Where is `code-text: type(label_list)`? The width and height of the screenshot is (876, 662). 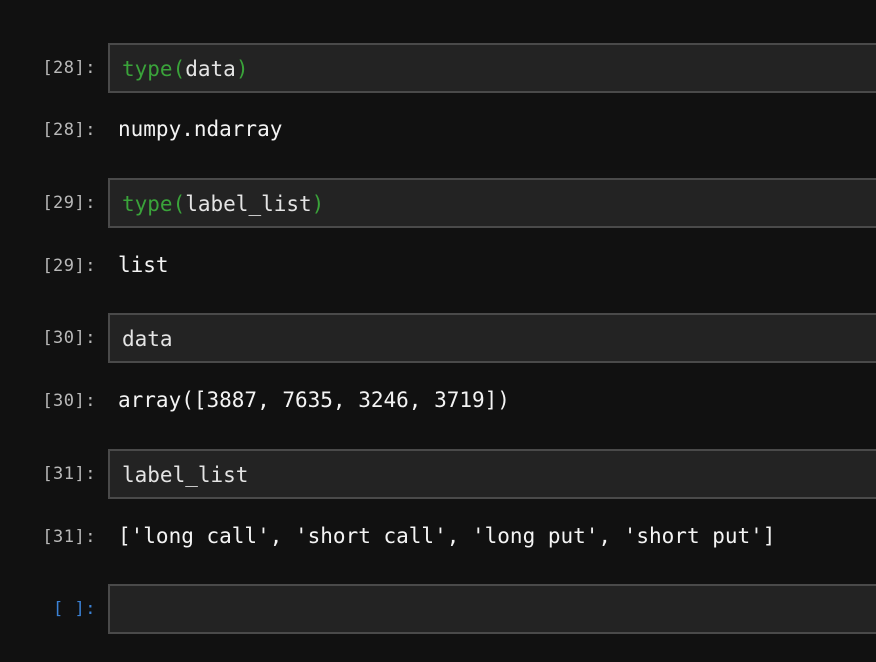
code-text: type(label_list) is located at coordinates (223, 204).